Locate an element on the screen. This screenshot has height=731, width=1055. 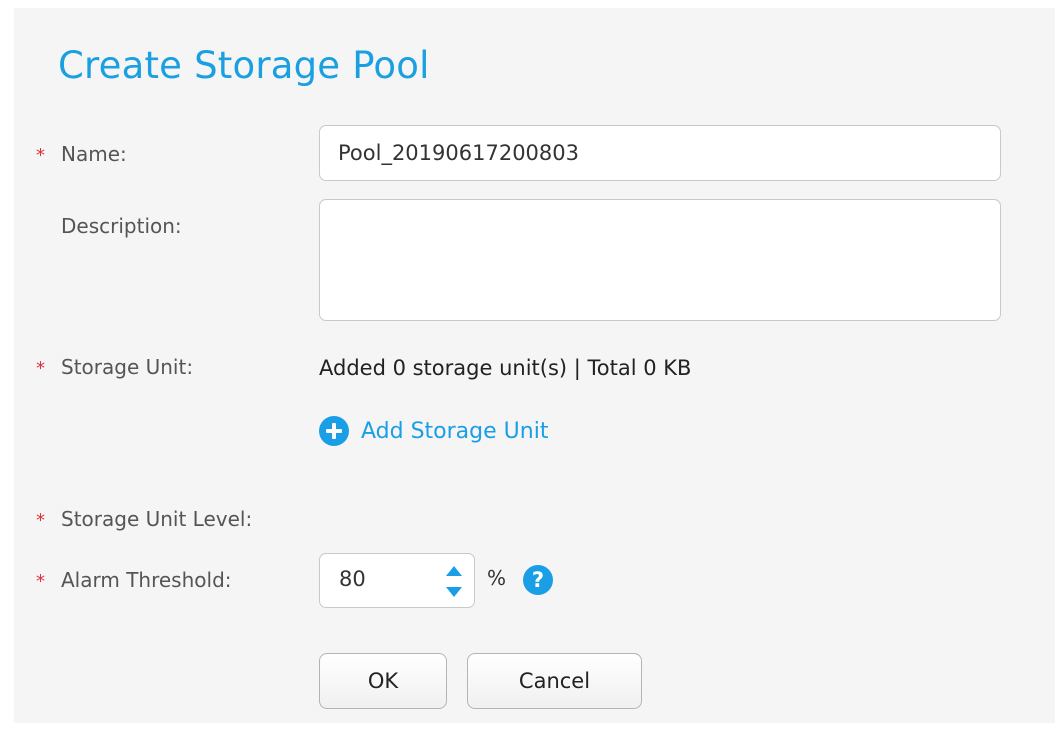
storage-unit-level-label: Storage Unit Level: is located at coordinates (157, 519).